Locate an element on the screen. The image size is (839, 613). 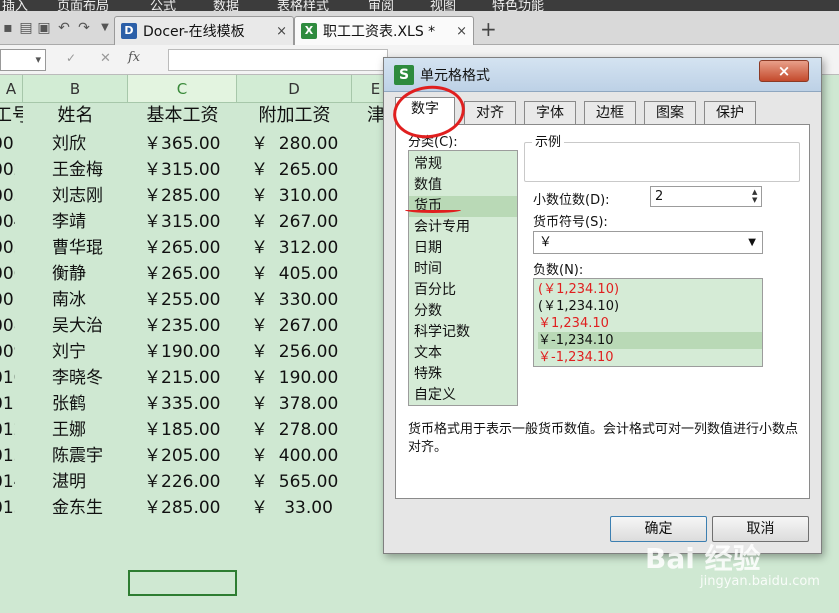
check-icon: ✓ is located at coordinates (71, 58).